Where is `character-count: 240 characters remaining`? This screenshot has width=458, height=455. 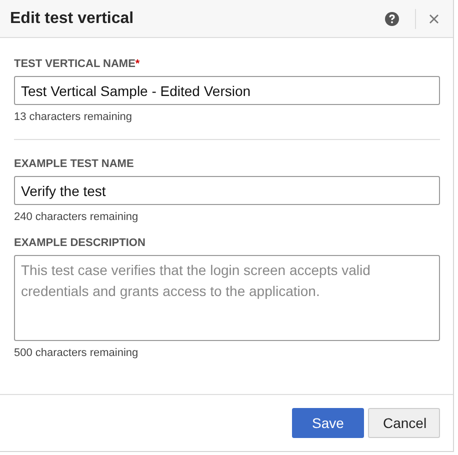 character-count: 240 characters remaining is located at coordinates (77, 217).